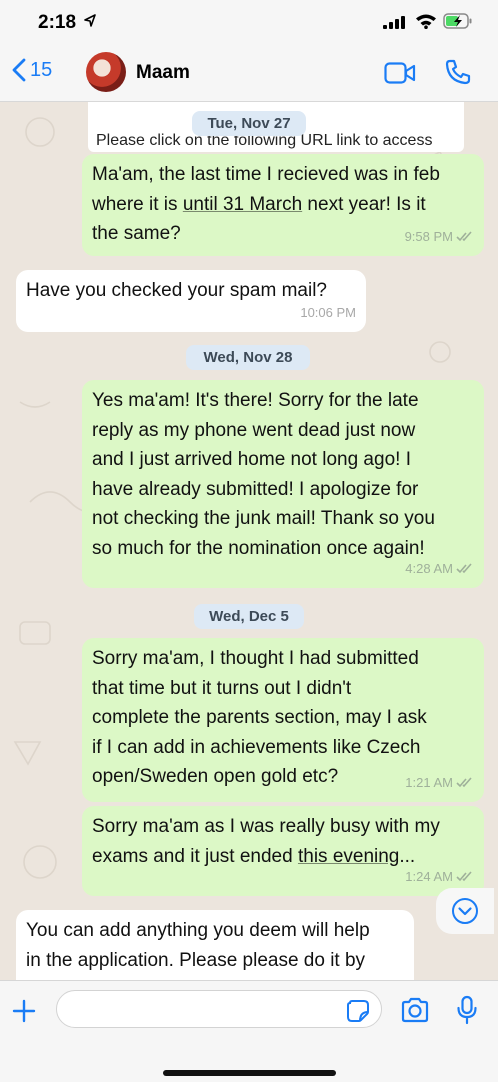 This screenshot has width=498, height=1082. I want to click on date-chip: Wed, Nov 28, so click(248, 357).